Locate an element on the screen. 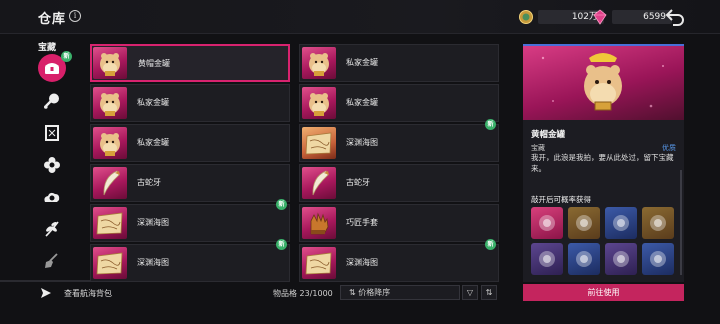 The height and width of the screenshot is (324, 720). chest-bag-icon is located at coordinates (658, 223).